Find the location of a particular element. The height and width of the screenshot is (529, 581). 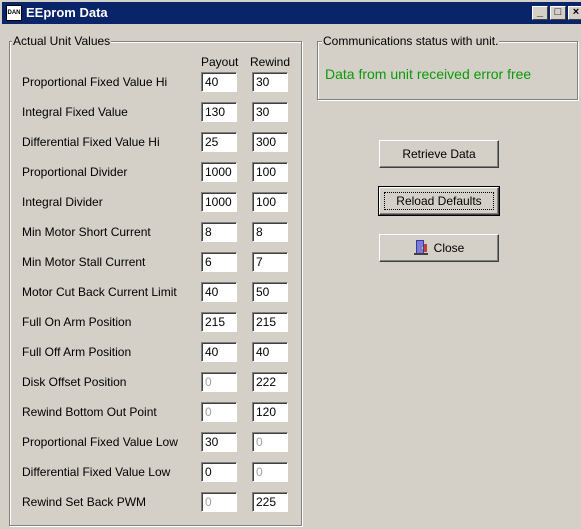

rewind-field: 120 is located at coordinates (270, 412).